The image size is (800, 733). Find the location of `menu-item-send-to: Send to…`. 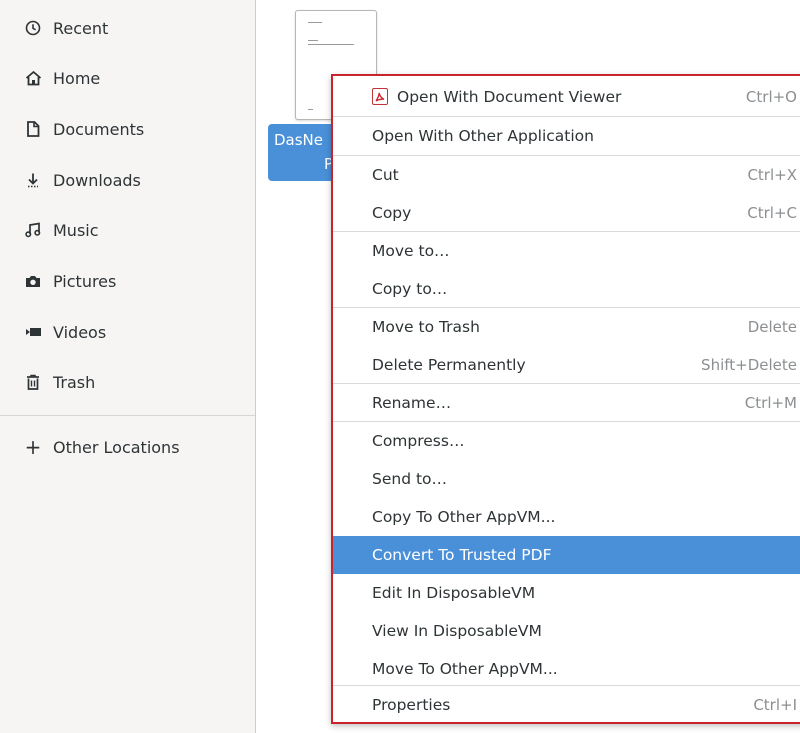

menu-item-send-to: Send to… is located at coordinates (566, 479).